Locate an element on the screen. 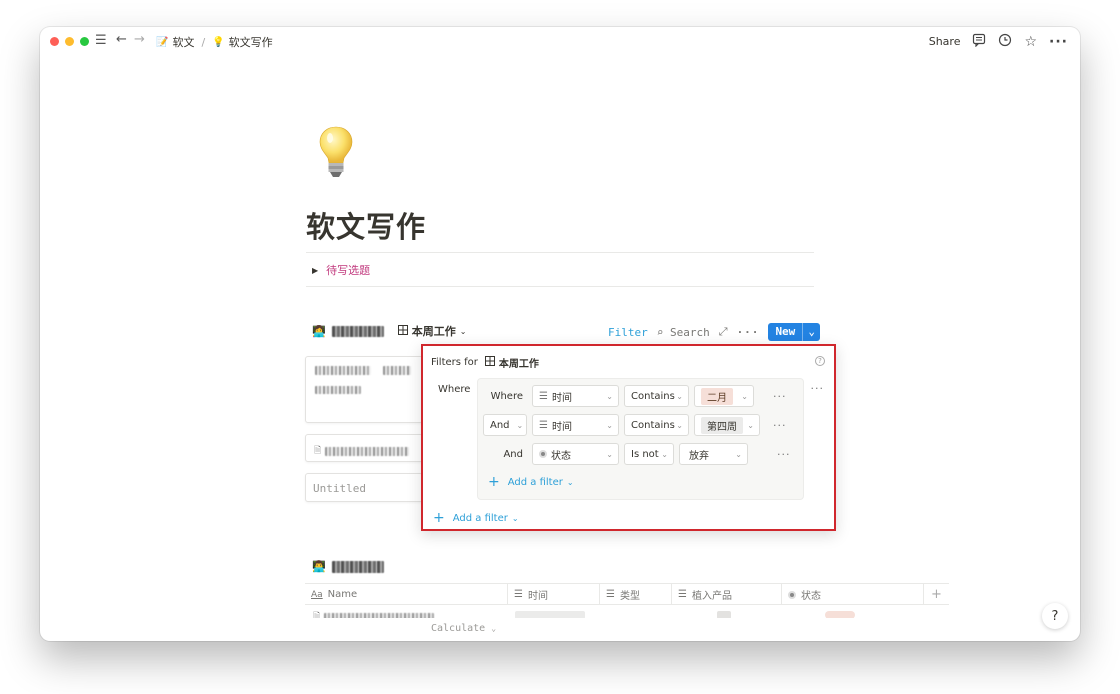 This screenshot has height=694, width=1120. top-actions: Share ☆ ··· is located at coordinates (998, 41).